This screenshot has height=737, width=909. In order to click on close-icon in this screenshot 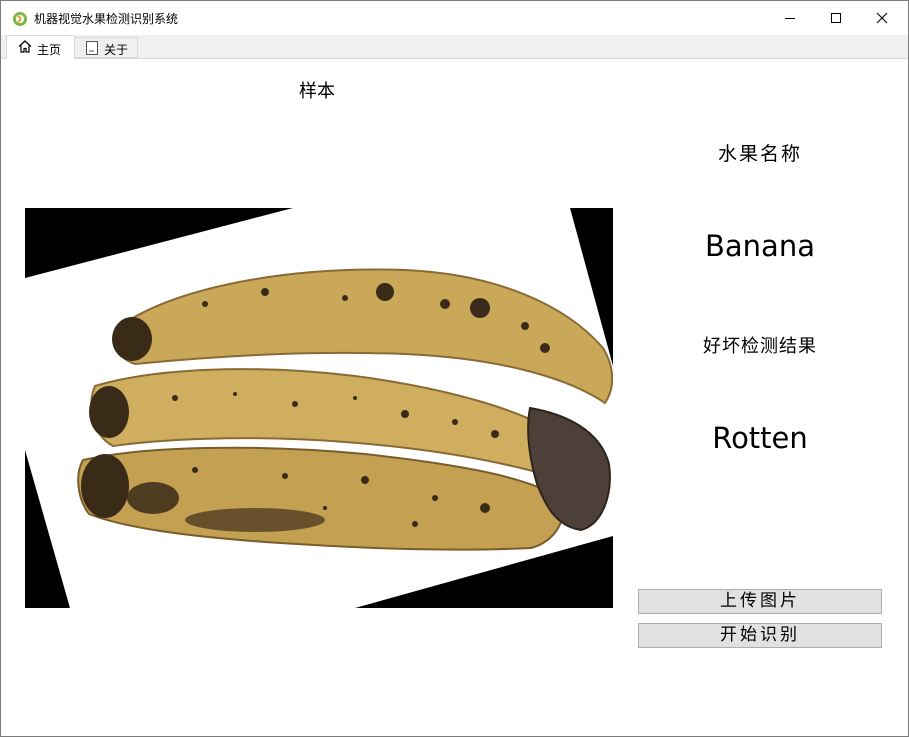, I will do `click(882, 18)`.